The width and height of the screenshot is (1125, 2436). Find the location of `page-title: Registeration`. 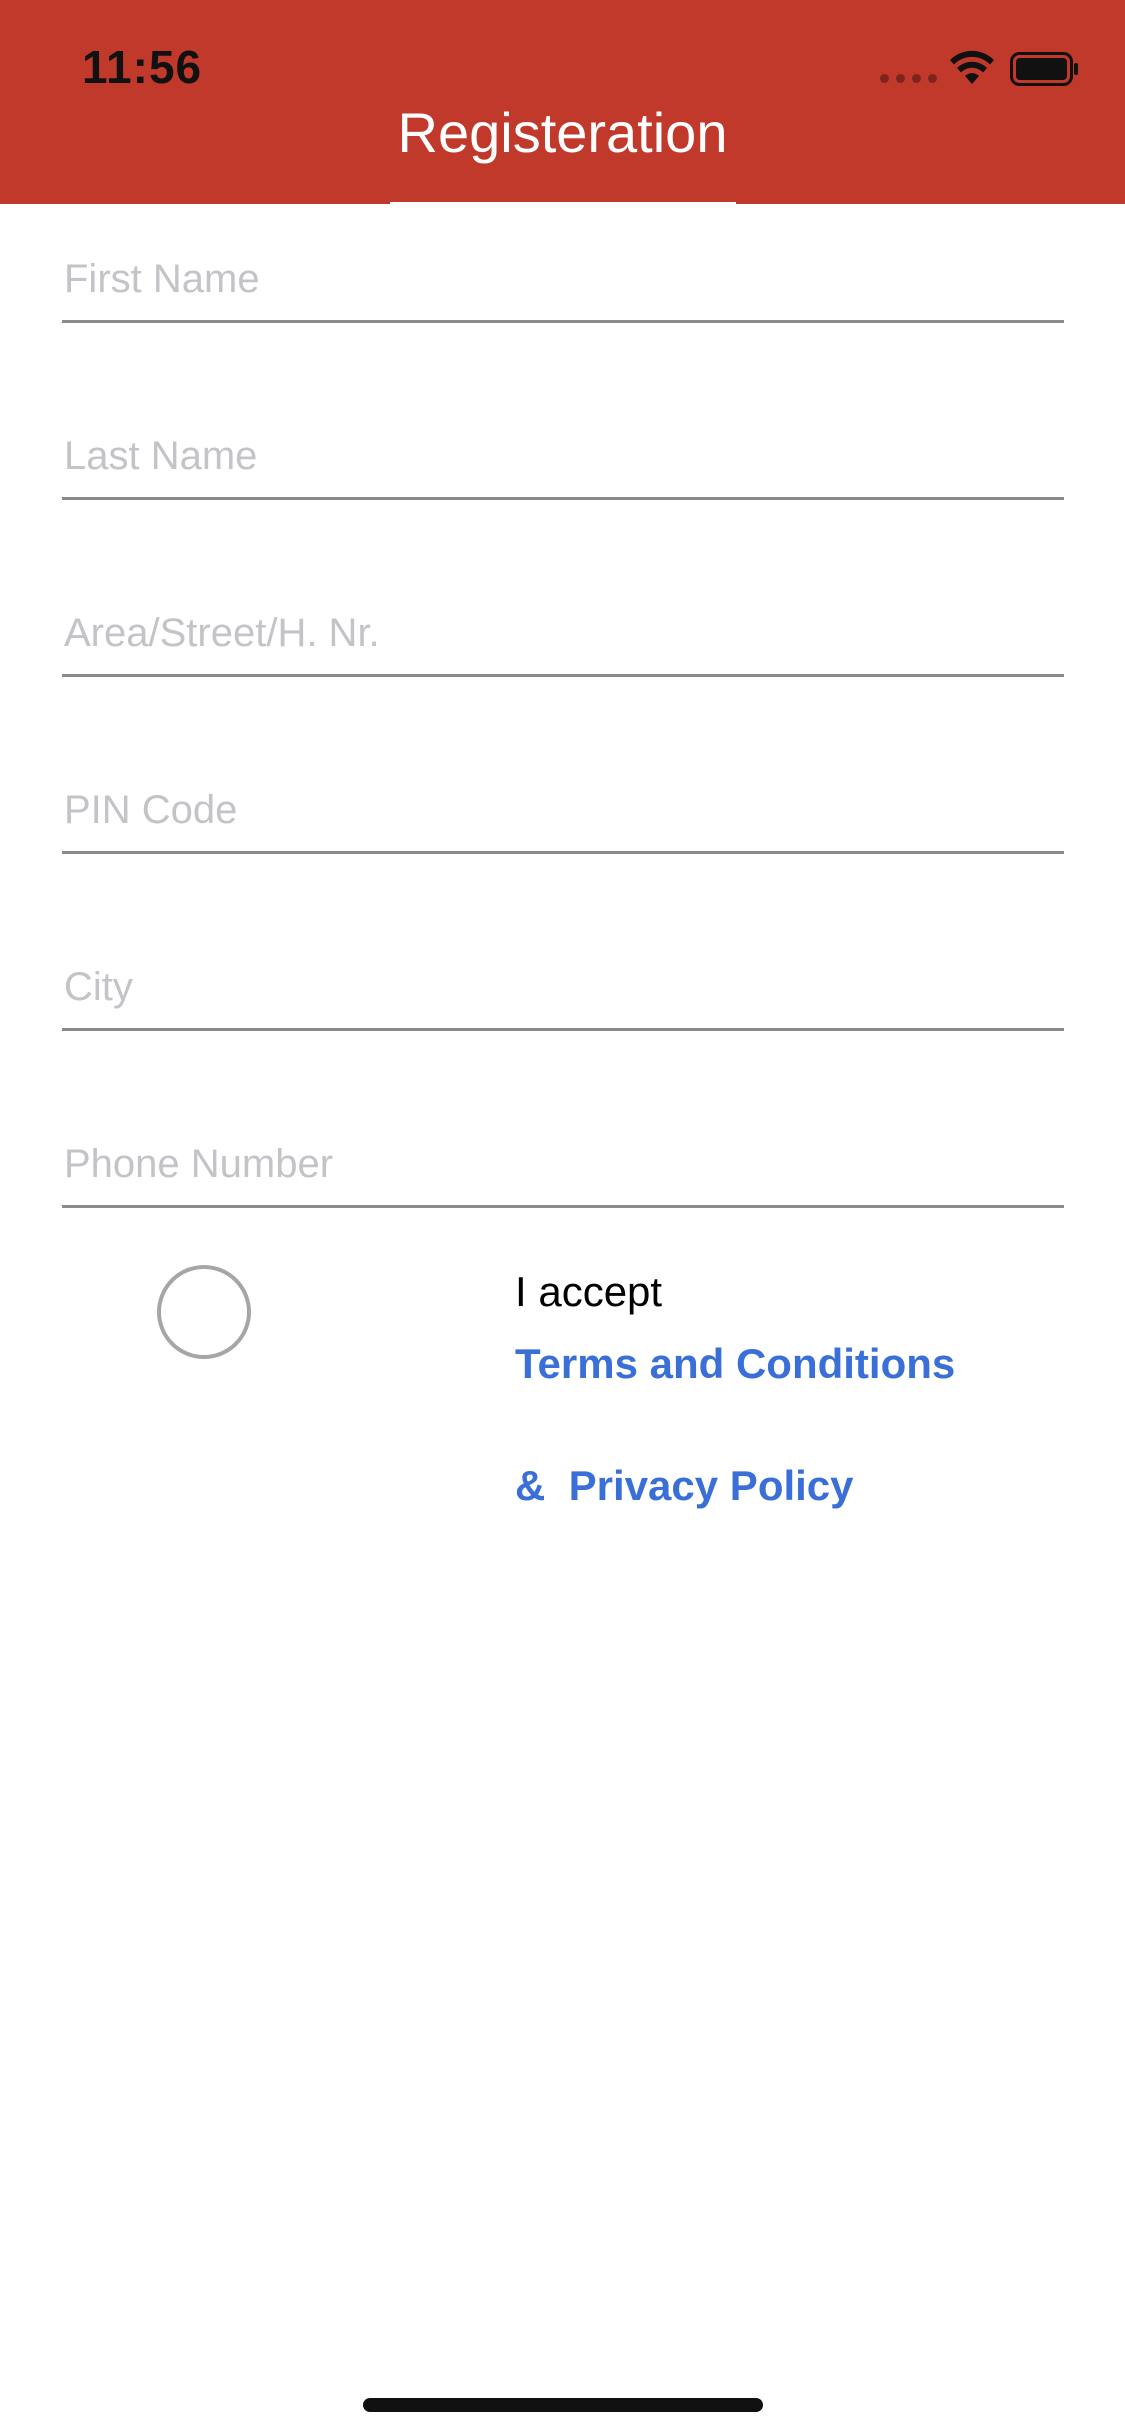

page-title: Registeration is located at coordinates (562, 132).